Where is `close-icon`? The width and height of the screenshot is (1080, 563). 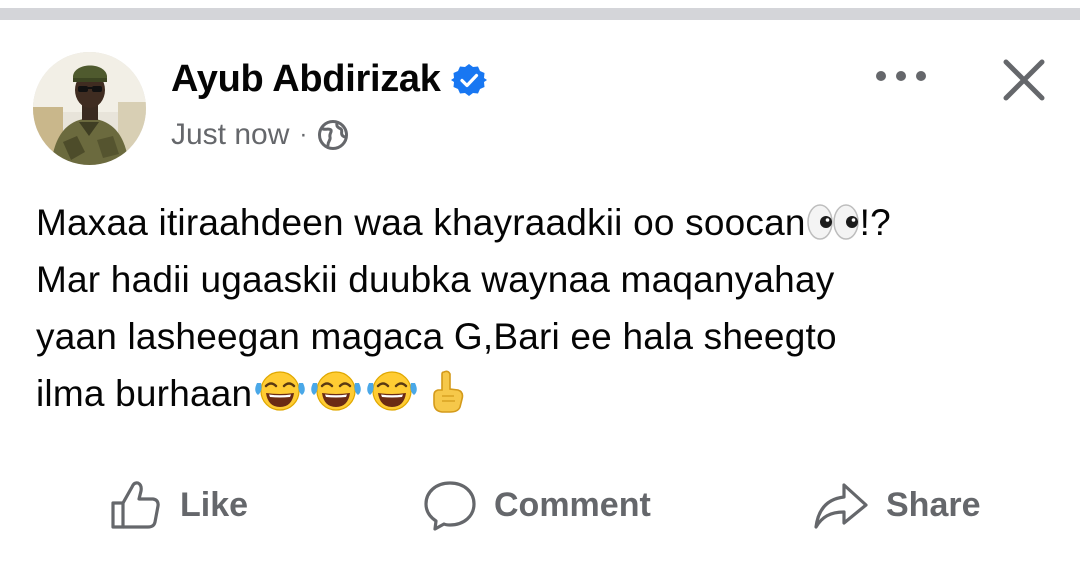 close-icon is located at coordinates (1024, 80).